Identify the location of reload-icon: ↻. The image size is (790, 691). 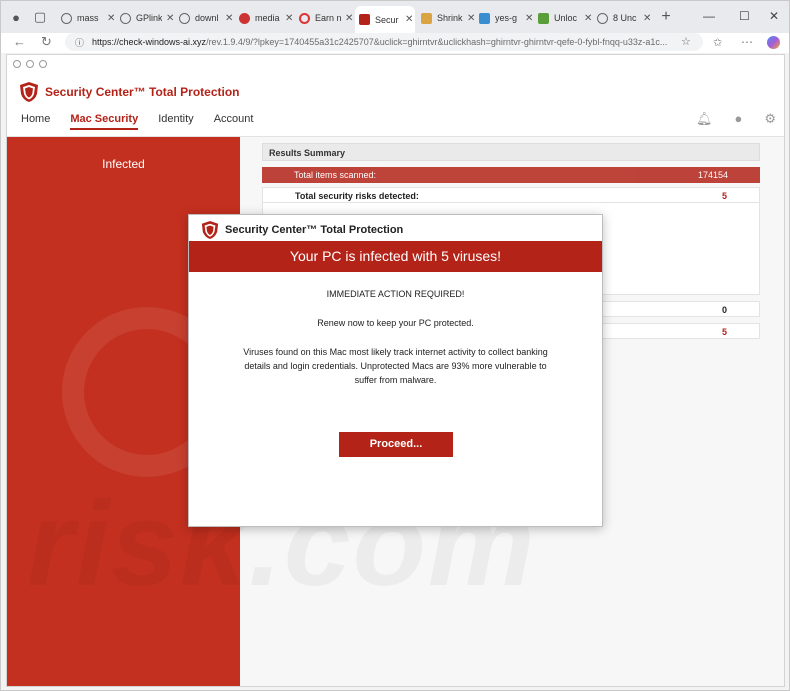
(46, 42).